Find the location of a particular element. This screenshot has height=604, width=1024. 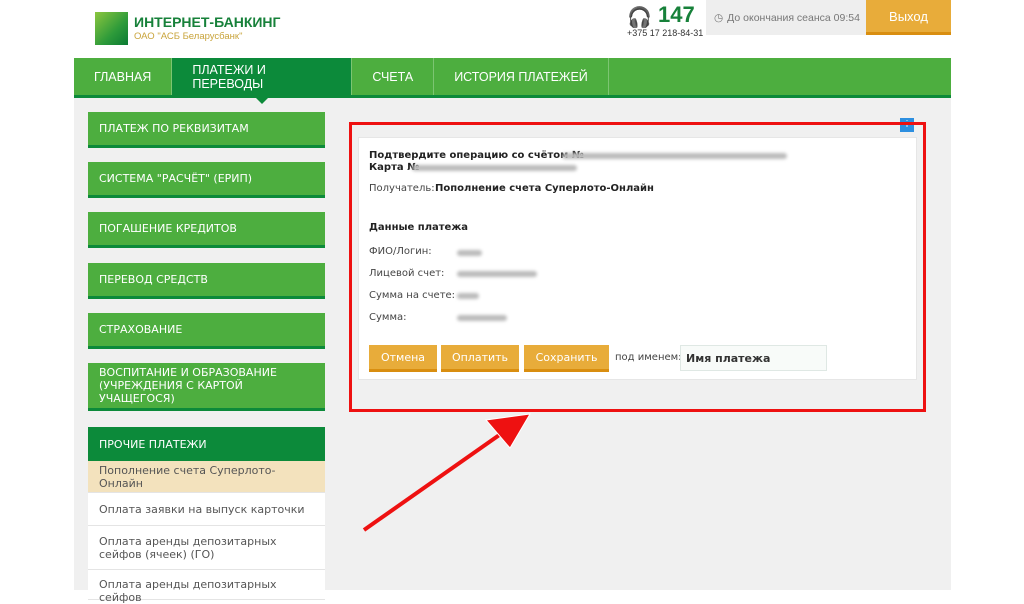

annotation-arrow is located at coordinates (446, 472).